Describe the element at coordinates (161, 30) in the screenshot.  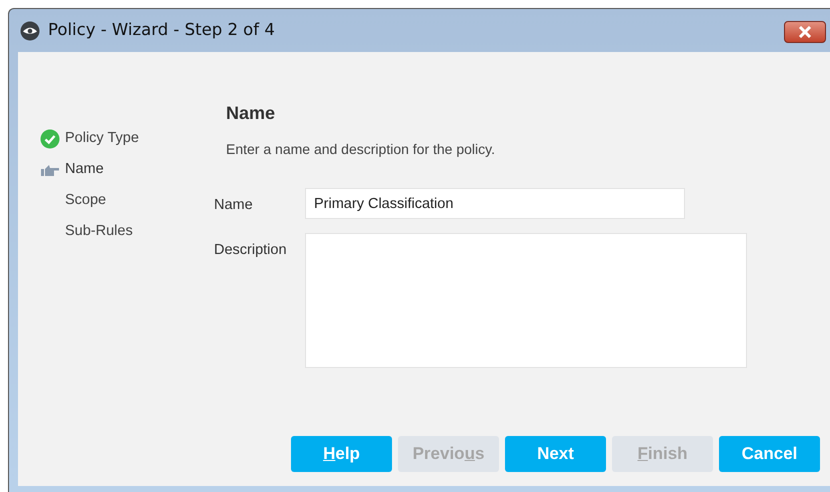
I see `window-title: Policy - Wizard - Step 2 of 4` at that location.